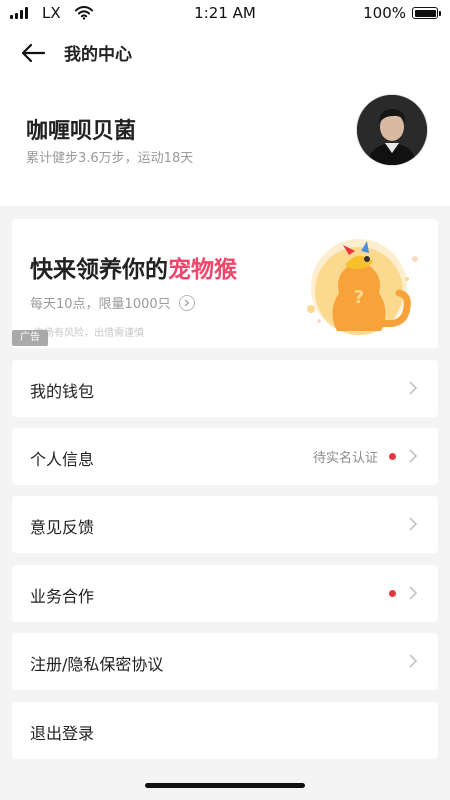 The width and height of the screenshot is (450, 800). What do you see at coordinates (99, 270) in the screenshot?
I see `ad-title-prefix: 快来领养你的` at bounding box center [99, 270].